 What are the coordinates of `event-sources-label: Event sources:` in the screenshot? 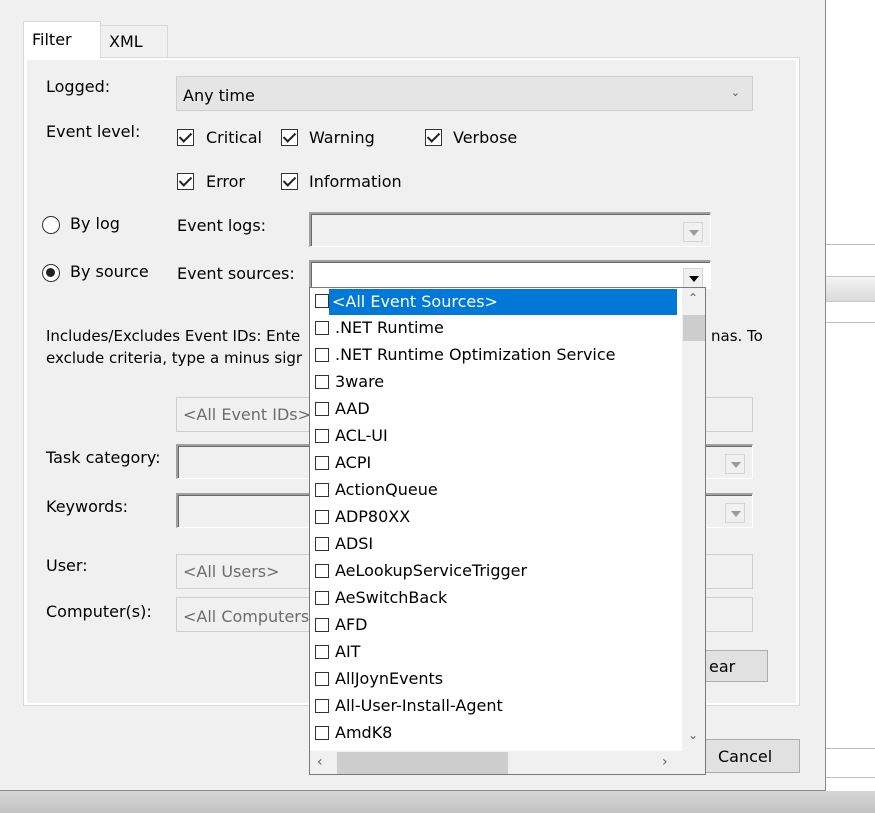 It's located at (236, 273).